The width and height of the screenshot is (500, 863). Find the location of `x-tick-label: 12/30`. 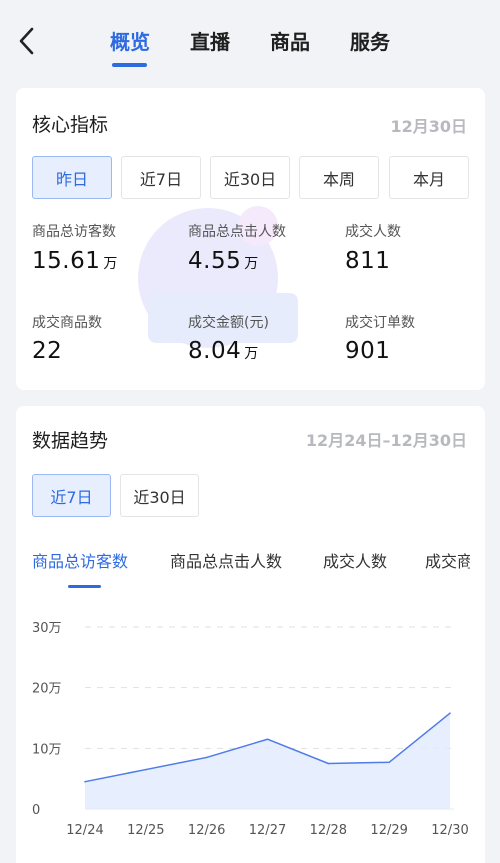

x-tick-label: 12/30 is located at coordinates (449, 830).